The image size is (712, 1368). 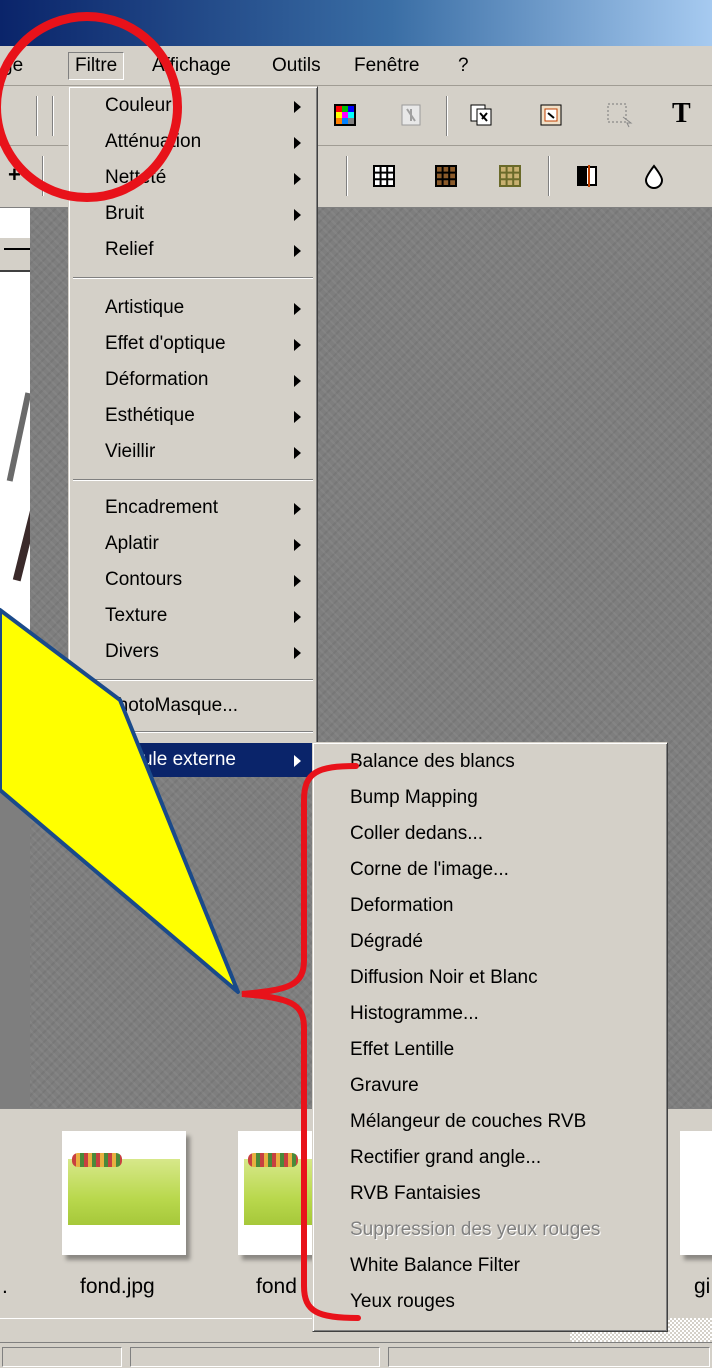 What do you see at coordinates (120, 801) in the screenshot?
I see `callout-arrow-annotation` at bounding box center [120, 801].